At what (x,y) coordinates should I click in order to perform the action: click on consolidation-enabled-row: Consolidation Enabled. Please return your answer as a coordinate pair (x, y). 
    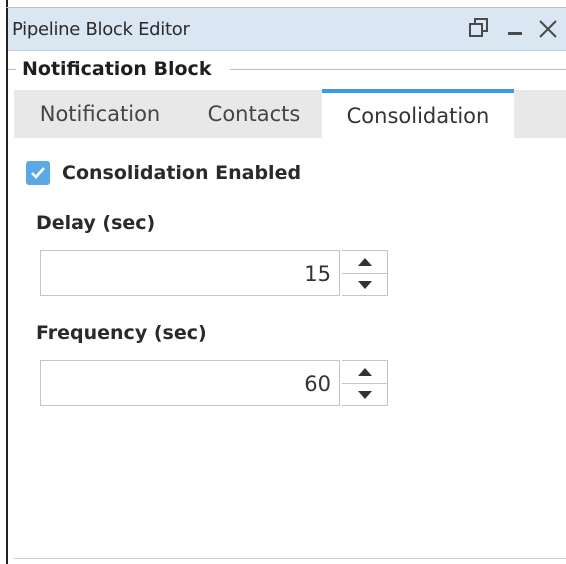
    Looking at the image, I should click on (163, 173).